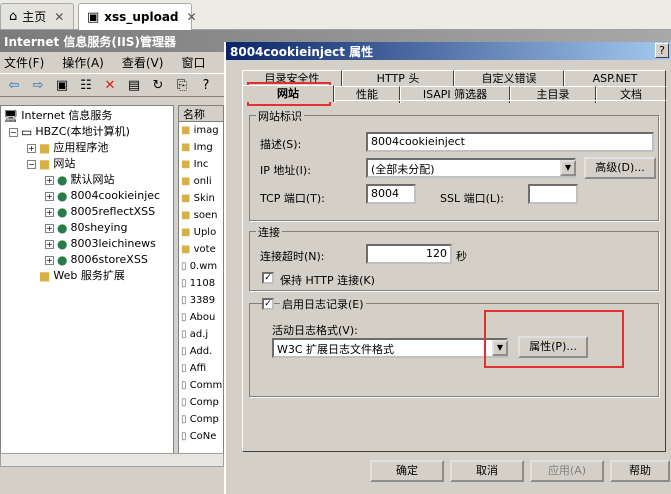 The image size is (671, 494). What do you see at coordinates (201, 114) in the screenshot?
I see `column-header-name: 名称` at bounding box center [201, 114].